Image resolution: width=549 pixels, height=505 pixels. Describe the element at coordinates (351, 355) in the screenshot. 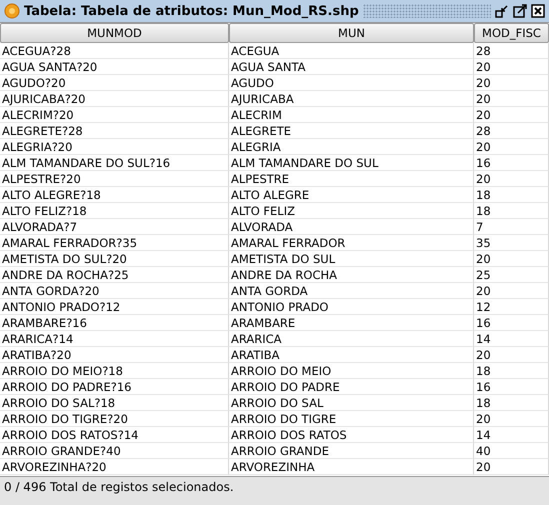

I see `table-cell: ARATIBA` at that location.